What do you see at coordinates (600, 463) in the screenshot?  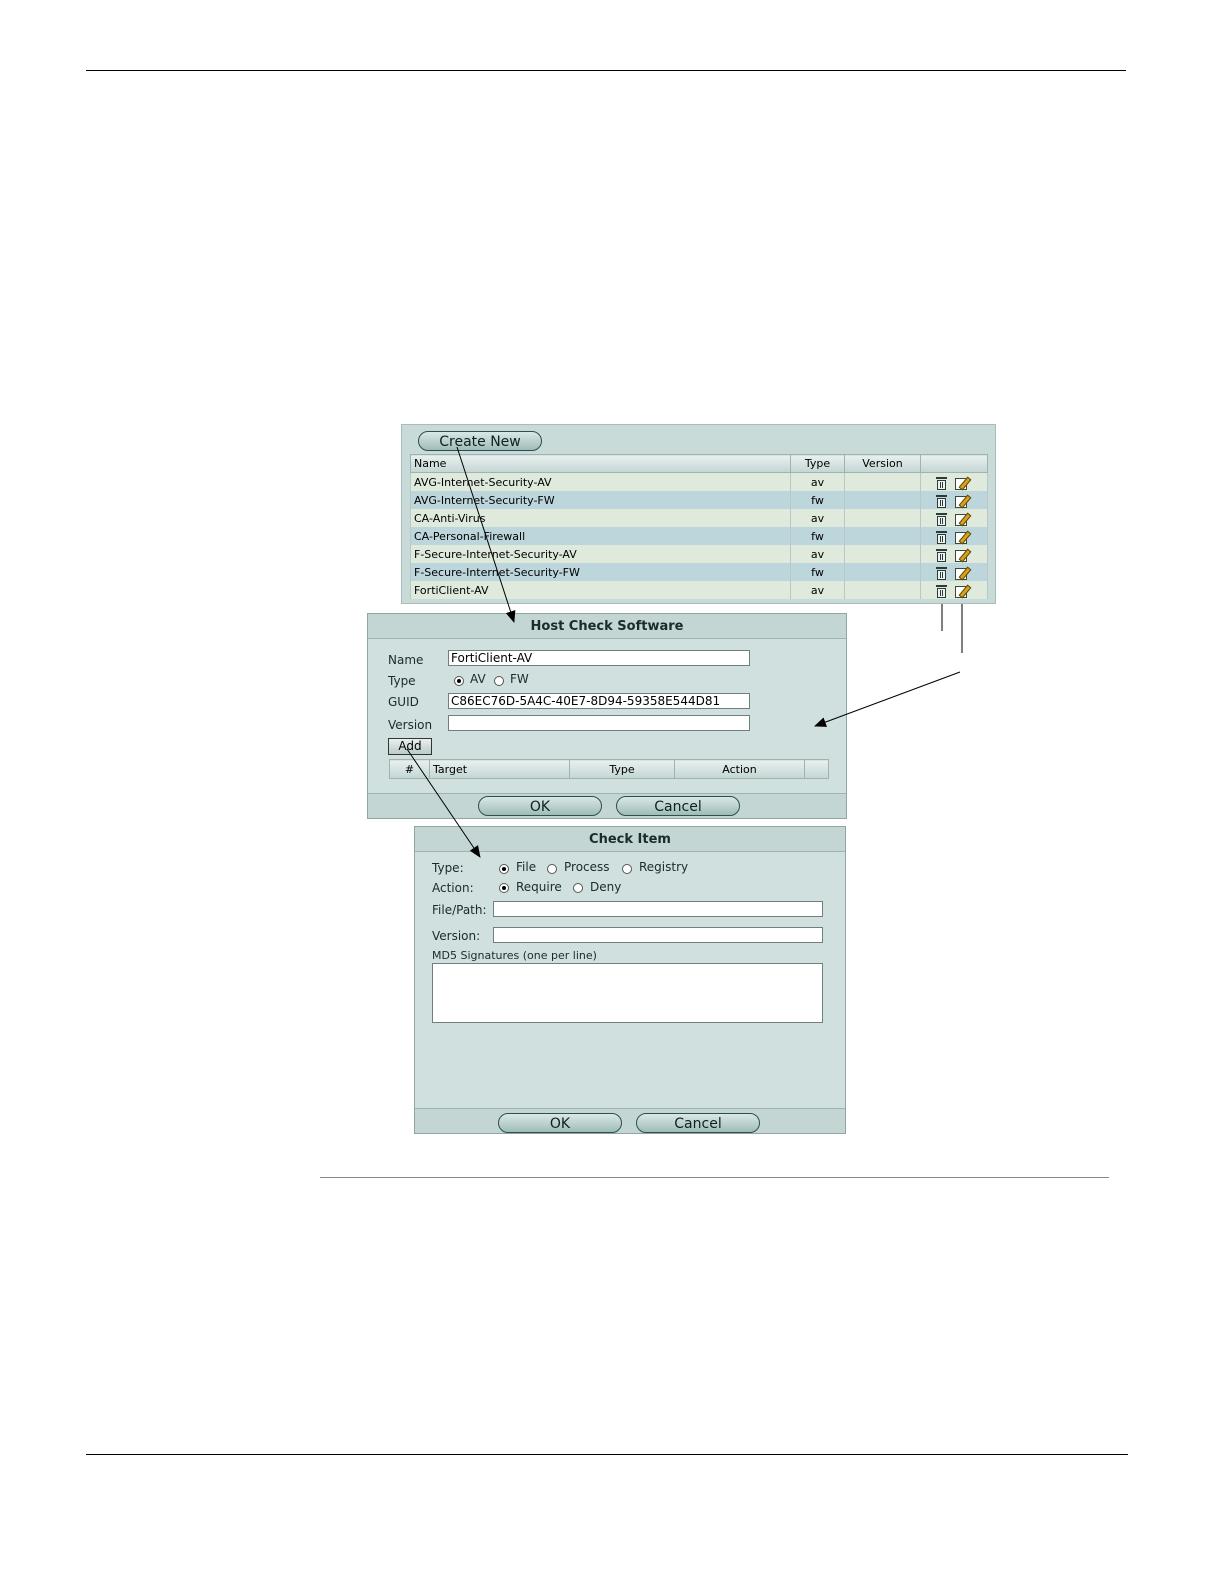 I see `column-header-name: Name` at bounding box center [600, 463].